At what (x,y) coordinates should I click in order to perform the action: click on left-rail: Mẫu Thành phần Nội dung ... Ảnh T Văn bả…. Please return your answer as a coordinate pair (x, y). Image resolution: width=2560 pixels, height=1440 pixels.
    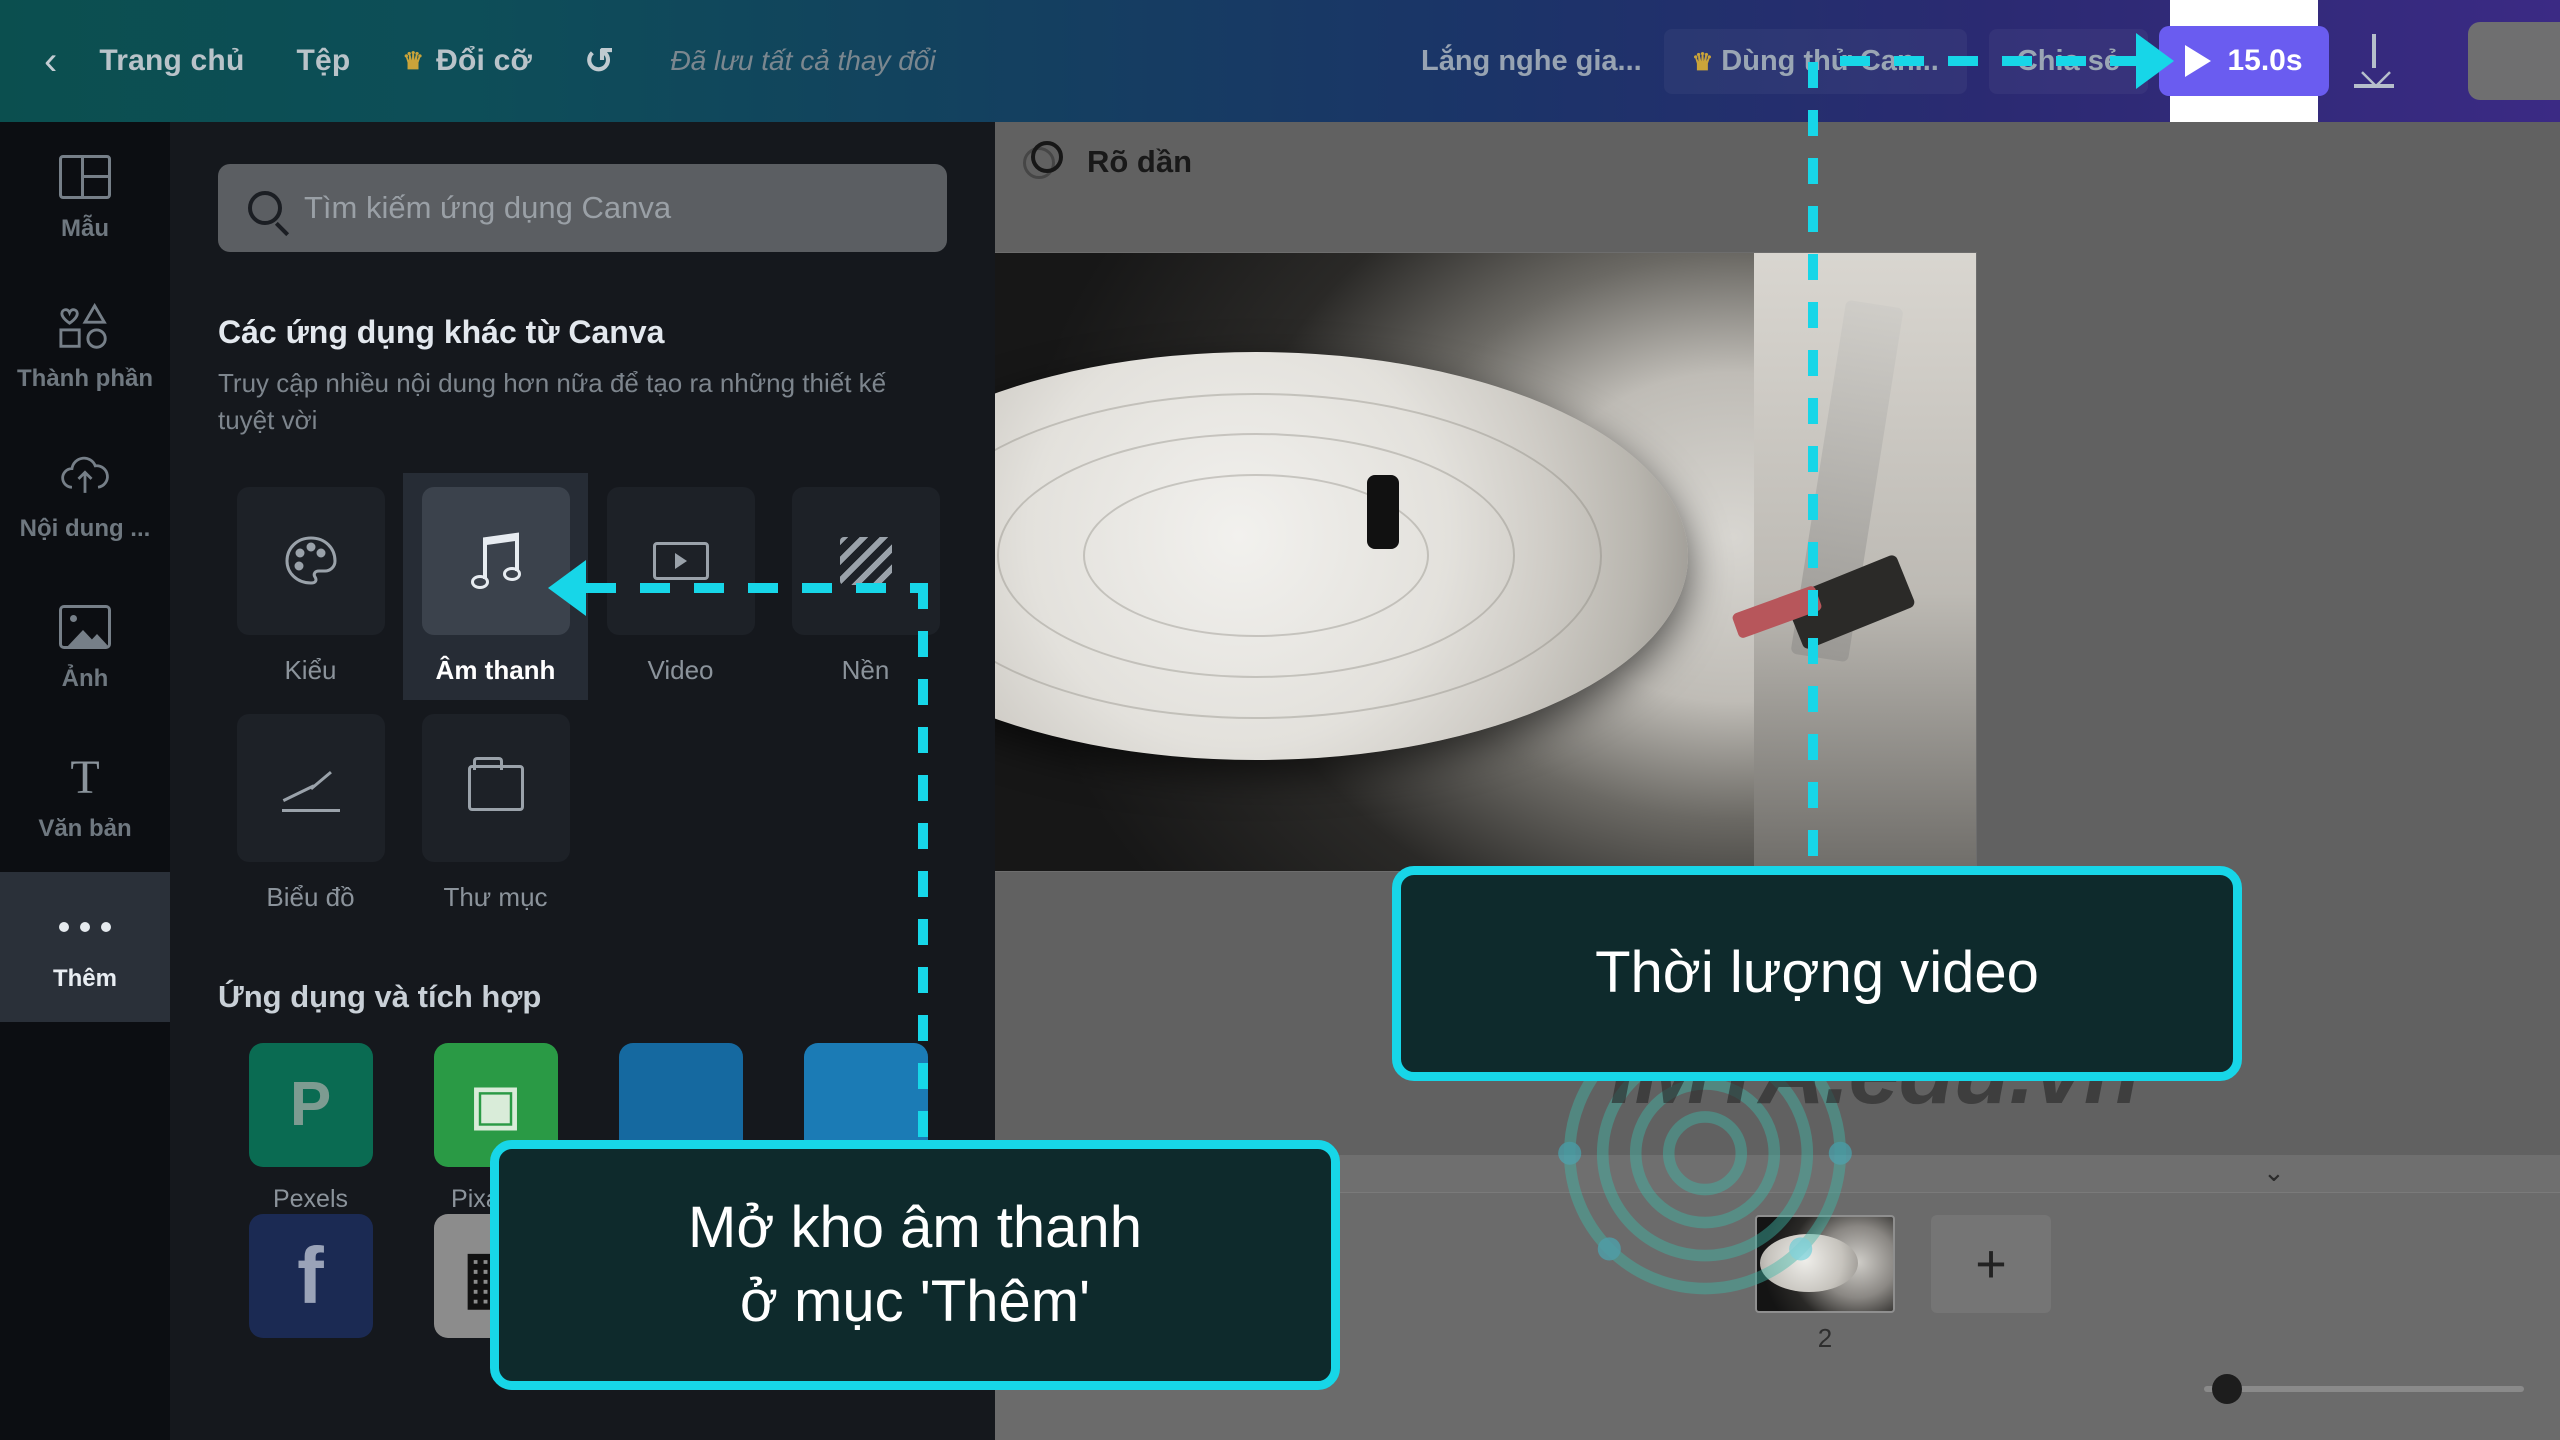
    Looking at the image, I should click on (85, 781).